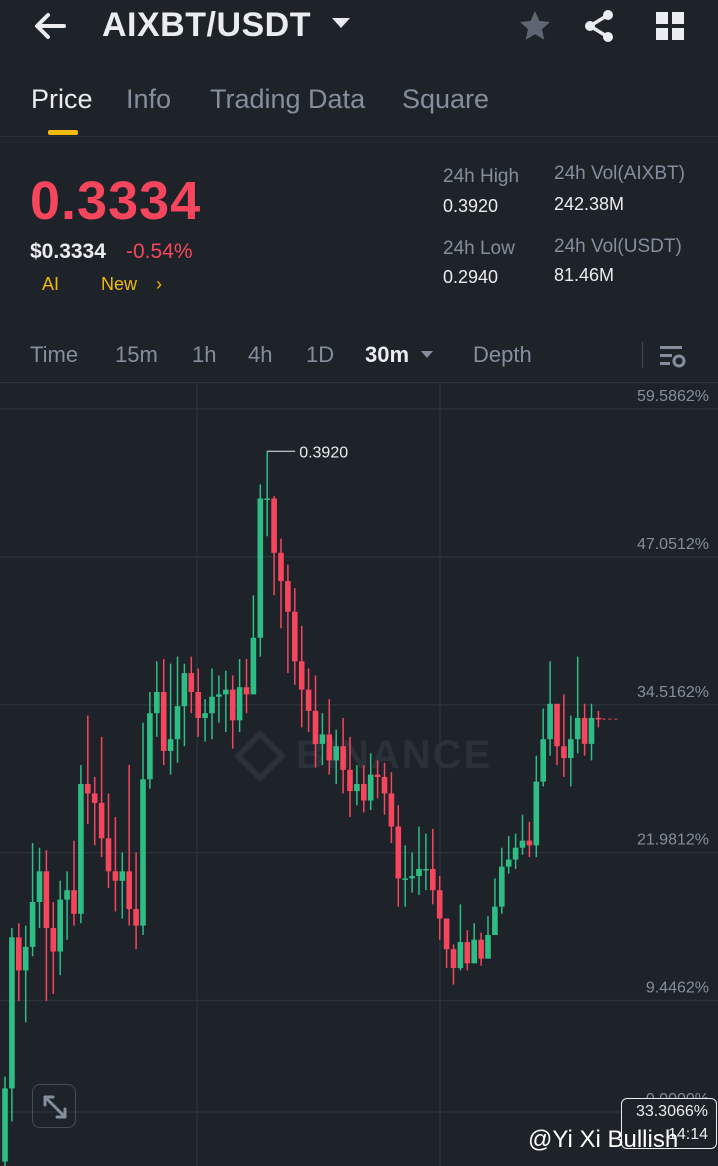 Image resolution: width=718 pixels, height=1166 pixels. I want to click on divider, so click(642, 355).